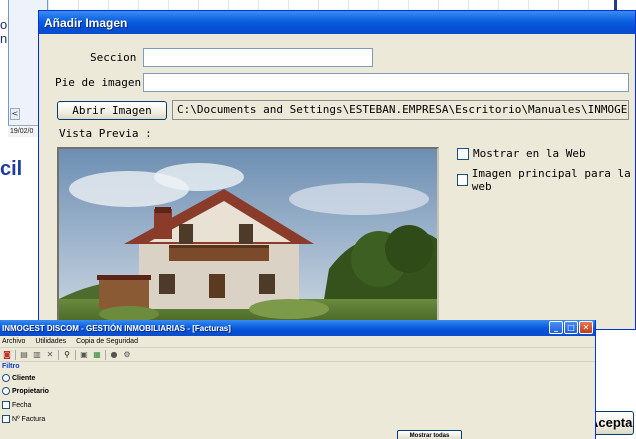  What do you see at coordinates (4, 24) in the screenshot?
I see `background-letter-1: o` at bounding box center [4, 24].